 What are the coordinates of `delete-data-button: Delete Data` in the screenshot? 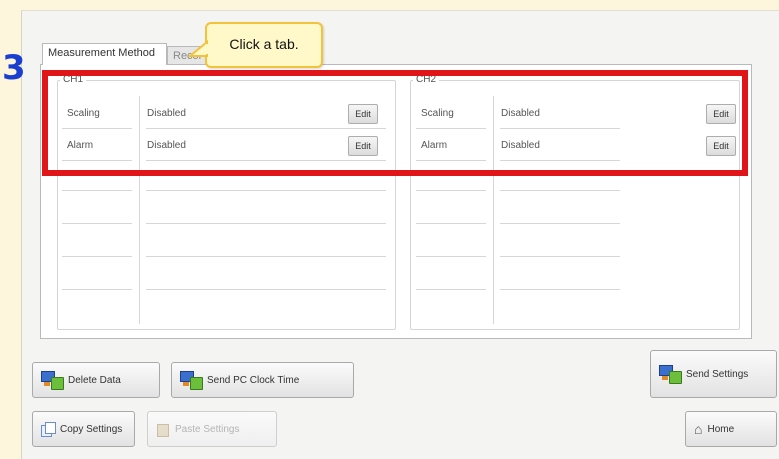 It's located at (96, 380).